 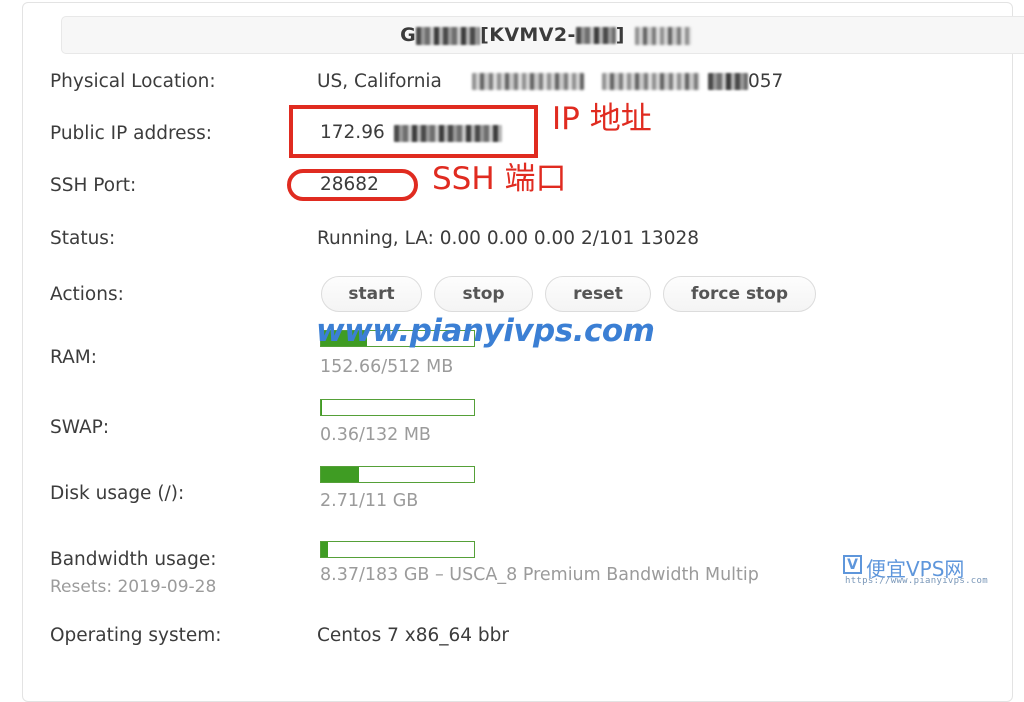 I want to click on disk-progress-fill, so click(x=340, y=474).